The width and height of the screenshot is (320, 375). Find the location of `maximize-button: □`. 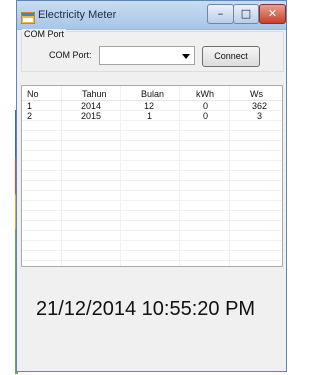

maximize-button: □ is located at coordinates (246, 14).